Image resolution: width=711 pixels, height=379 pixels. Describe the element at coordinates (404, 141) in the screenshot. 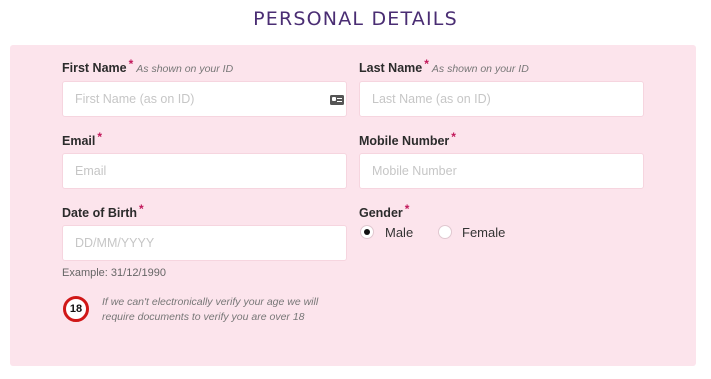

I see `mobile-label-text: Mobile Number` at that location.